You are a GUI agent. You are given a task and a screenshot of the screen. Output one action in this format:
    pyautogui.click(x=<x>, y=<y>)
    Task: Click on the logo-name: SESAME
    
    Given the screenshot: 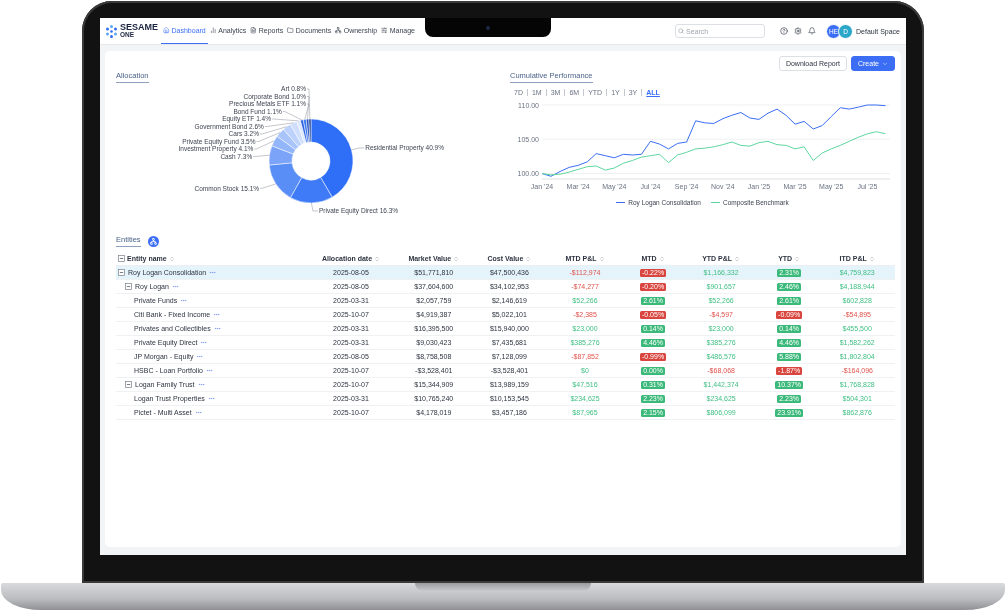 What is the action you would take?
    pyautogui.click(x=139, y=28)
    